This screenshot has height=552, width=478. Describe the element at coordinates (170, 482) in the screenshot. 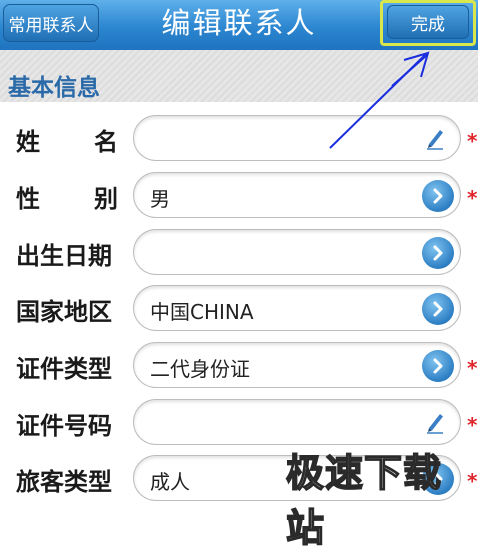

I see `passenger-type-value: 成人` at that location.